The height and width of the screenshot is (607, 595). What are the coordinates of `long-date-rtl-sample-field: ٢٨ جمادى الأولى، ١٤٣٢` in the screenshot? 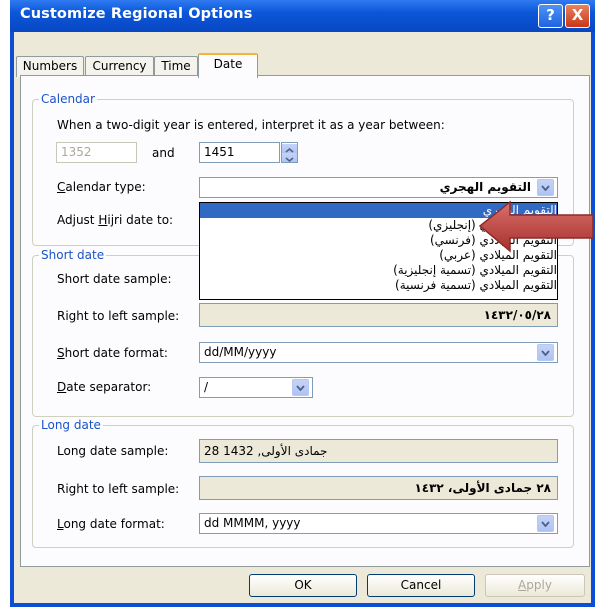 It's located at (378, 488).